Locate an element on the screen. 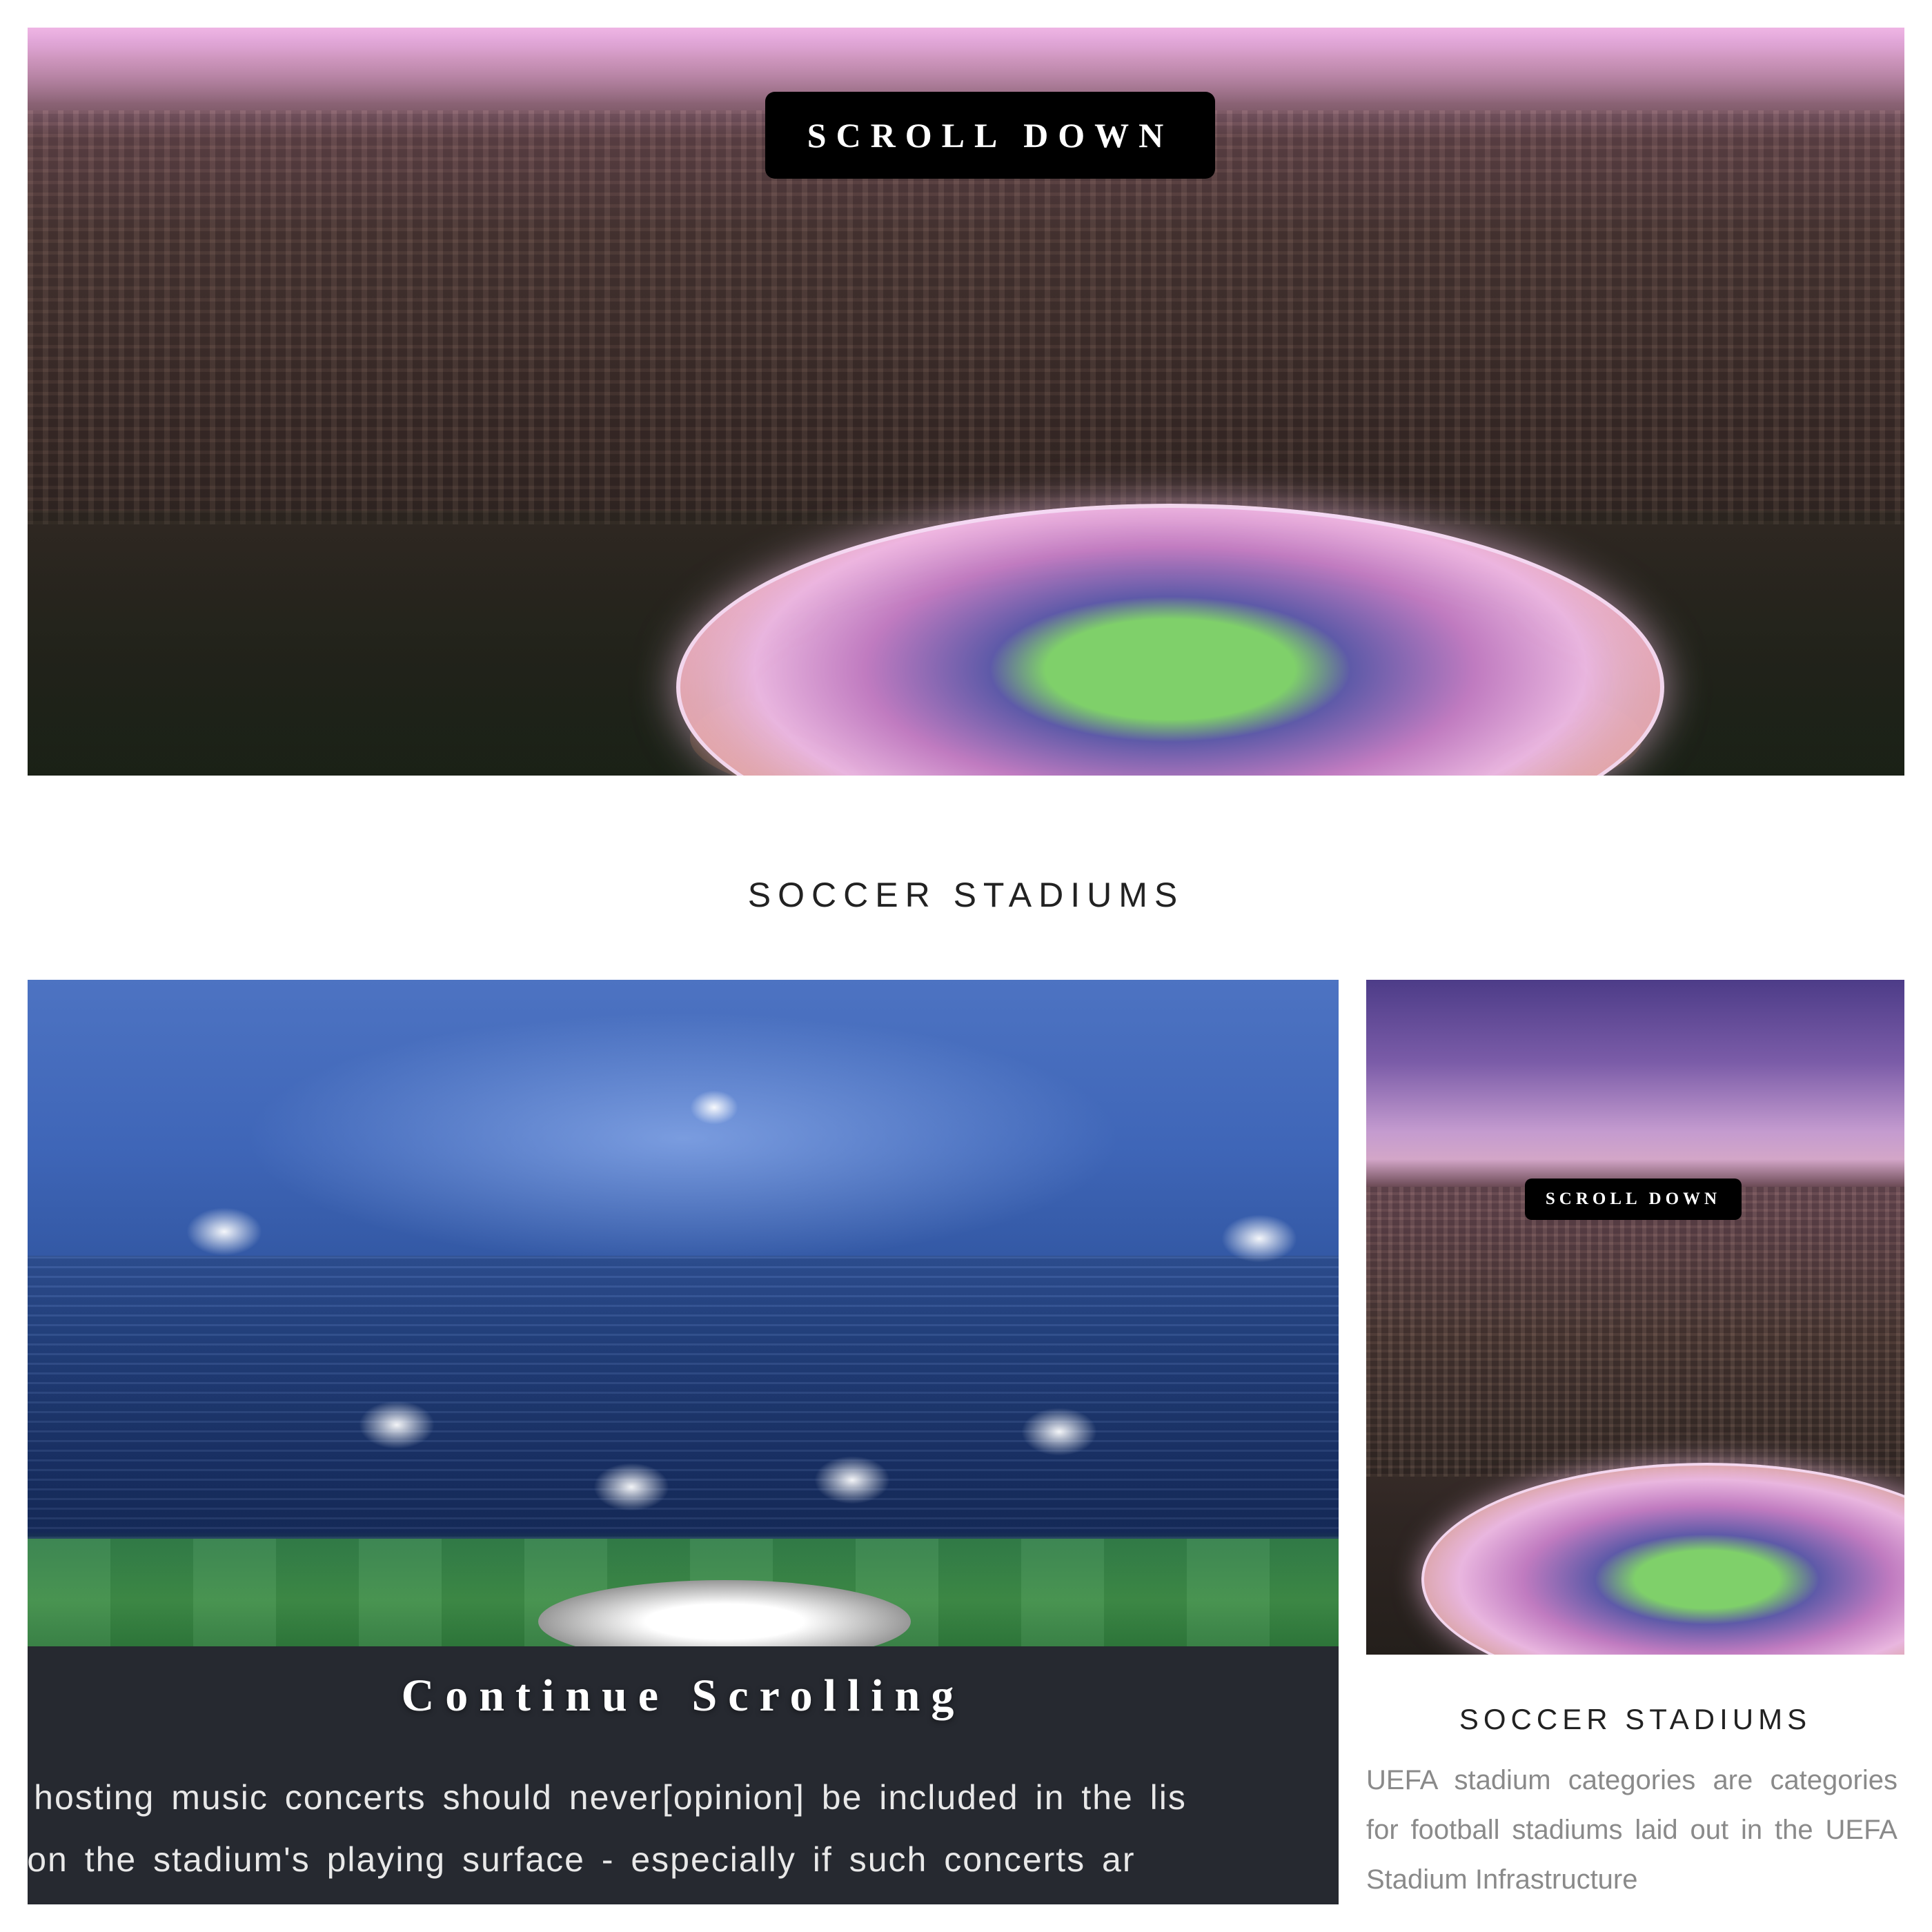 The height and width of the screenshot is (1932, 1932). stadium-thumbnail-image: SCROLL DOWN is located at coordinates (1635, 1317).